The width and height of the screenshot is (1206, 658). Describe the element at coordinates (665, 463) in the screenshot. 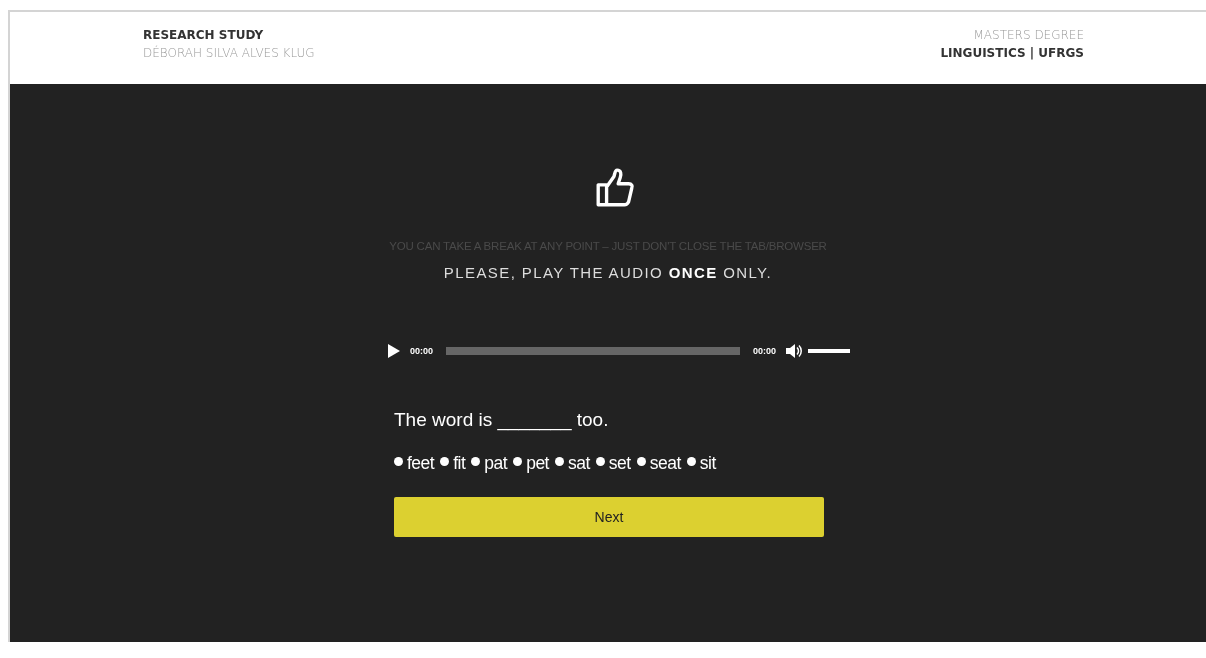

I see `option-label: seat` at that location.